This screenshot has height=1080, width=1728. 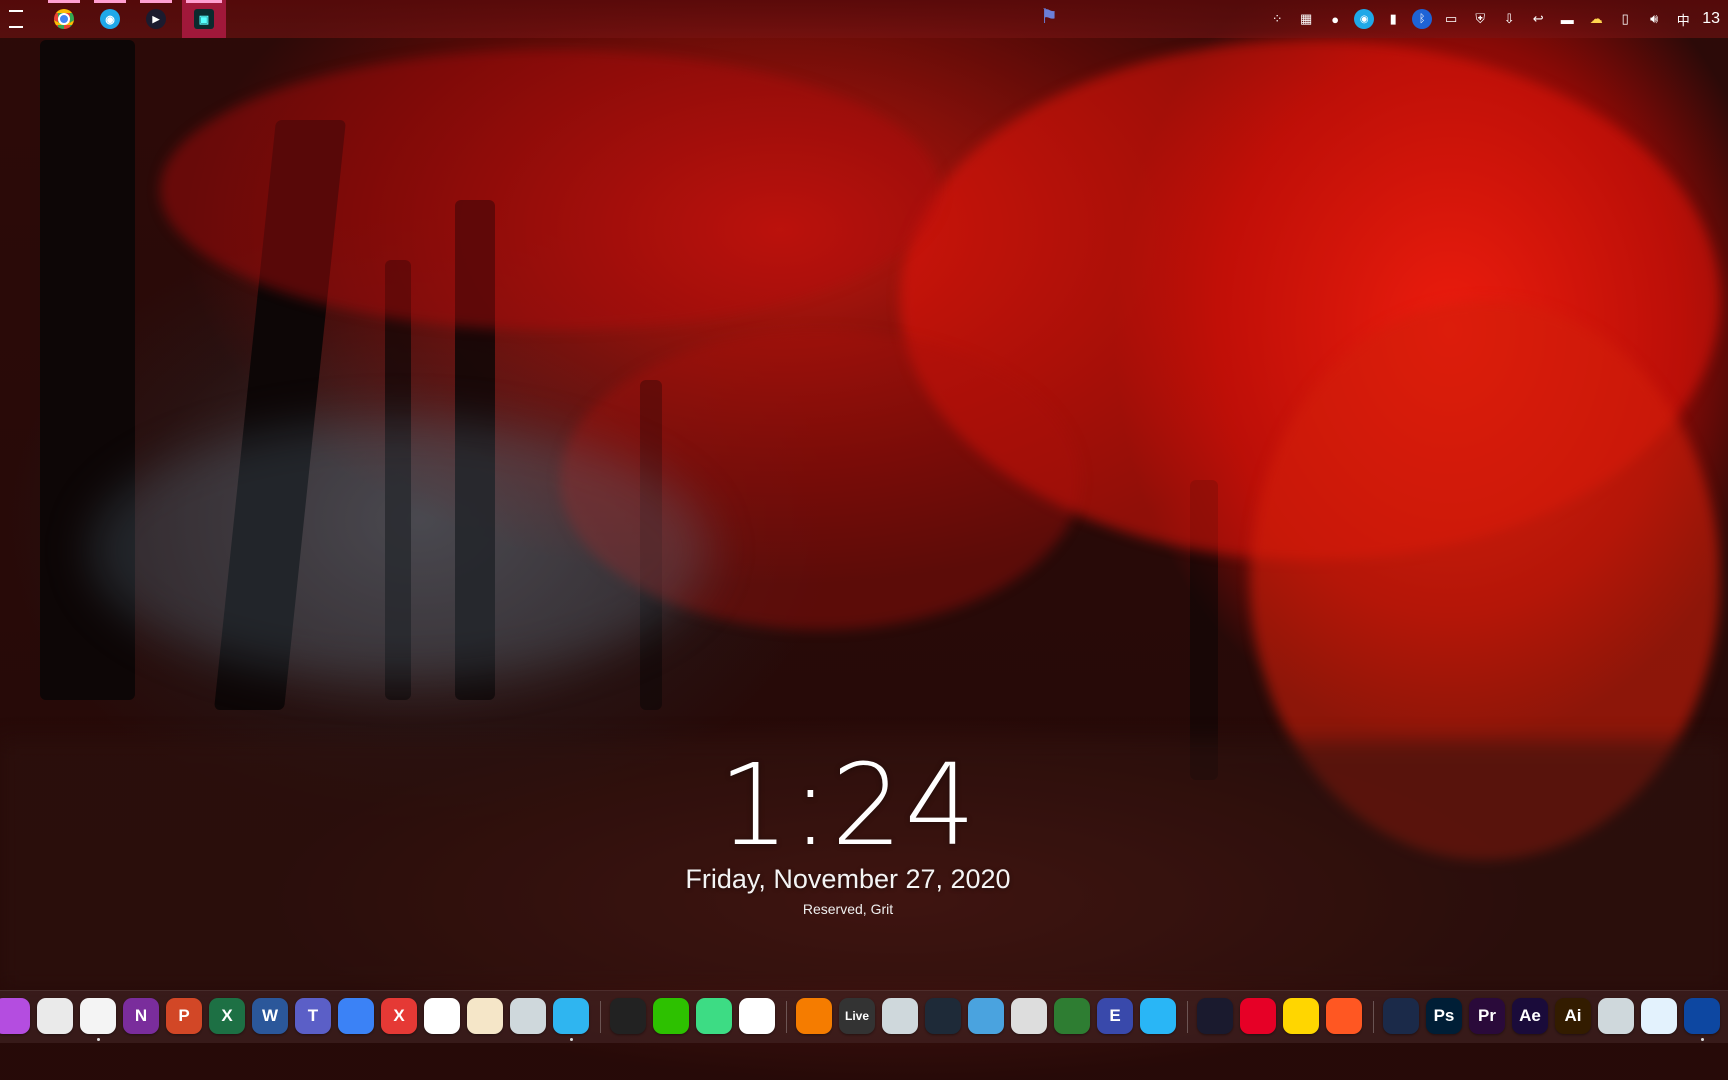 I want to click on power-dock-item, so click(x=900, y=1016).